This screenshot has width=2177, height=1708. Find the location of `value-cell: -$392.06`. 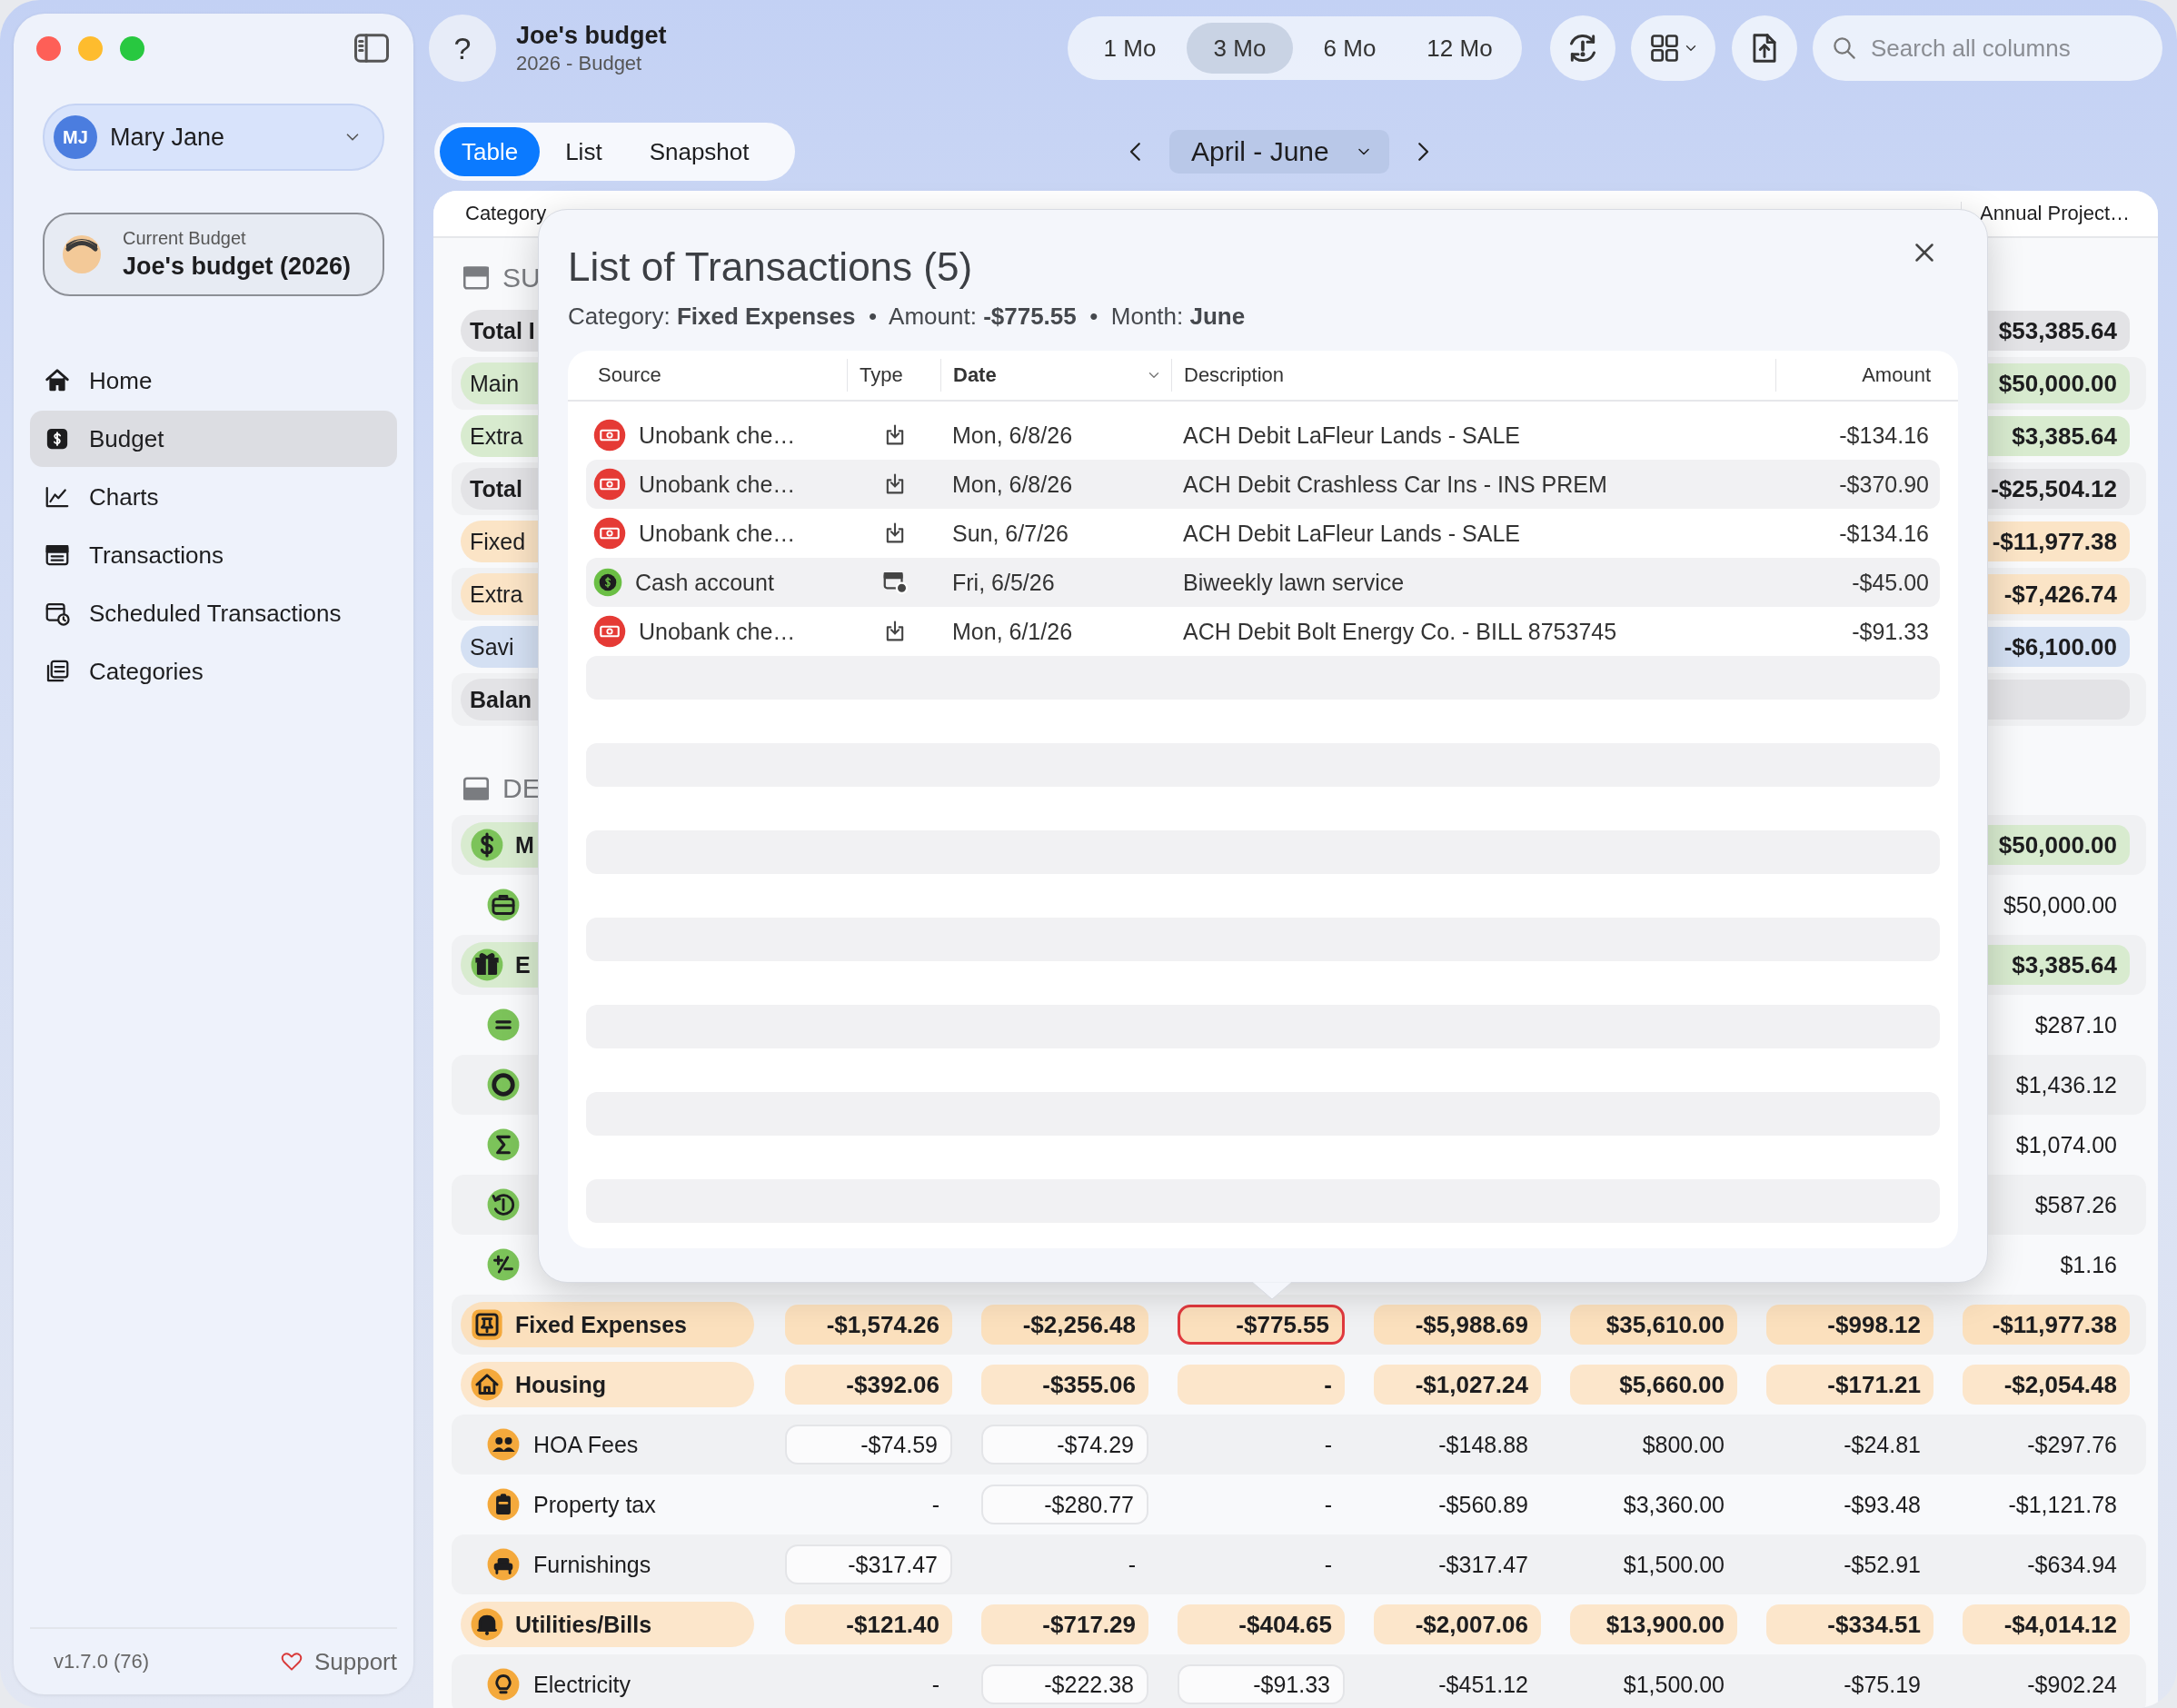

value-cell: -$392.06 is located at coordinates (868, 1385).